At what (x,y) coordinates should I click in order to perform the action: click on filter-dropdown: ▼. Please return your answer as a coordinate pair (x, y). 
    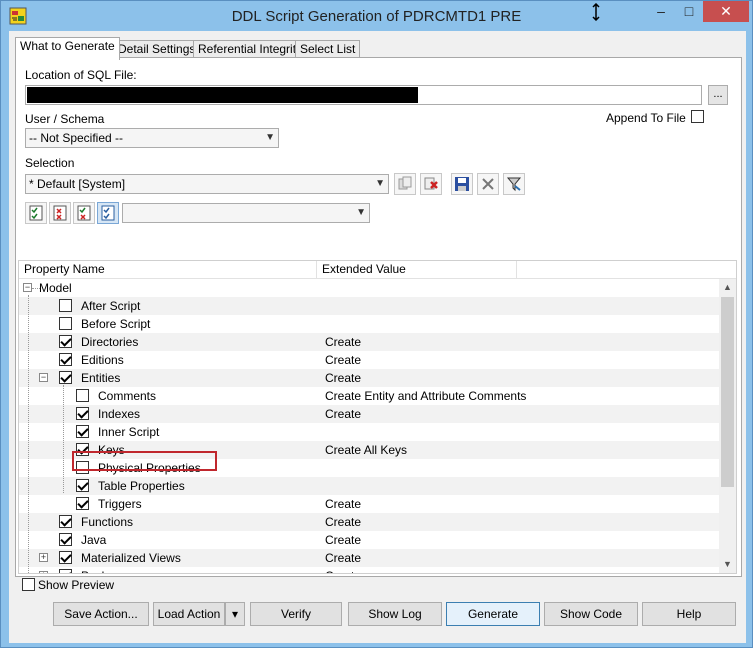
    Looking at the image, I should click on (246, 213).